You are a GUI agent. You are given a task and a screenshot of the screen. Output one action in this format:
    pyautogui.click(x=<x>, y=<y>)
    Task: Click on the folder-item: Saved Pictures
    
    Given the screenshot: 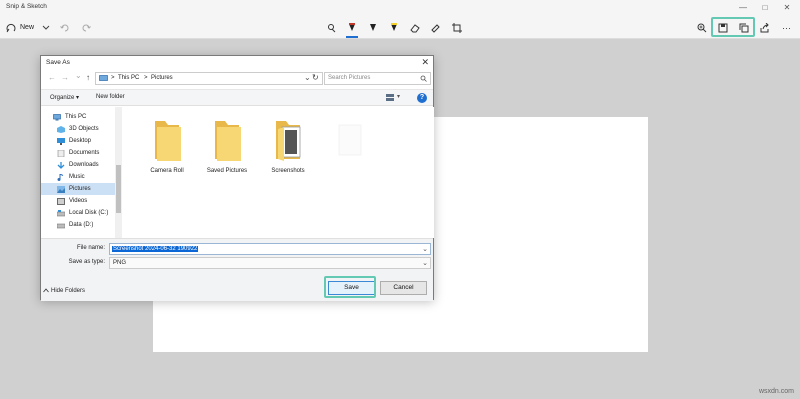 What is the action you would take?
    pyautogui.click(x=227, y=147)
    